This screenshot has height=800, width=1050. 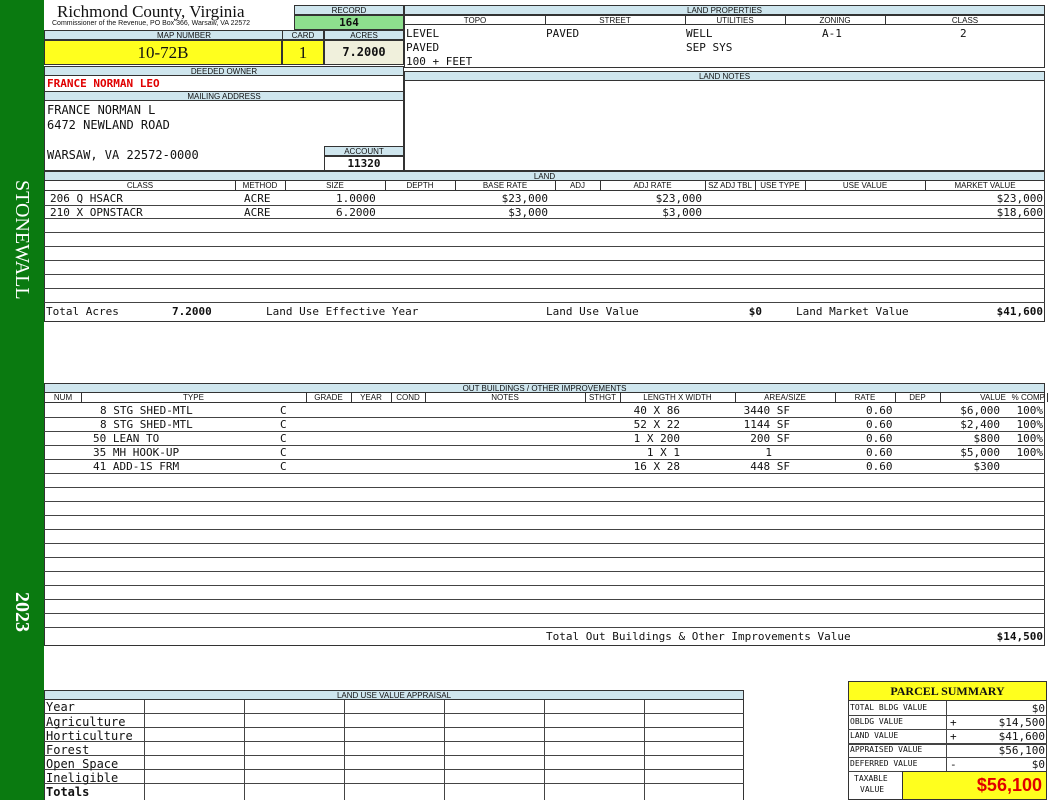 What do you see at coordinates (699, 33) in the screenshot?
I see `utilities-1: WELL` at bounding box center [699, 33].